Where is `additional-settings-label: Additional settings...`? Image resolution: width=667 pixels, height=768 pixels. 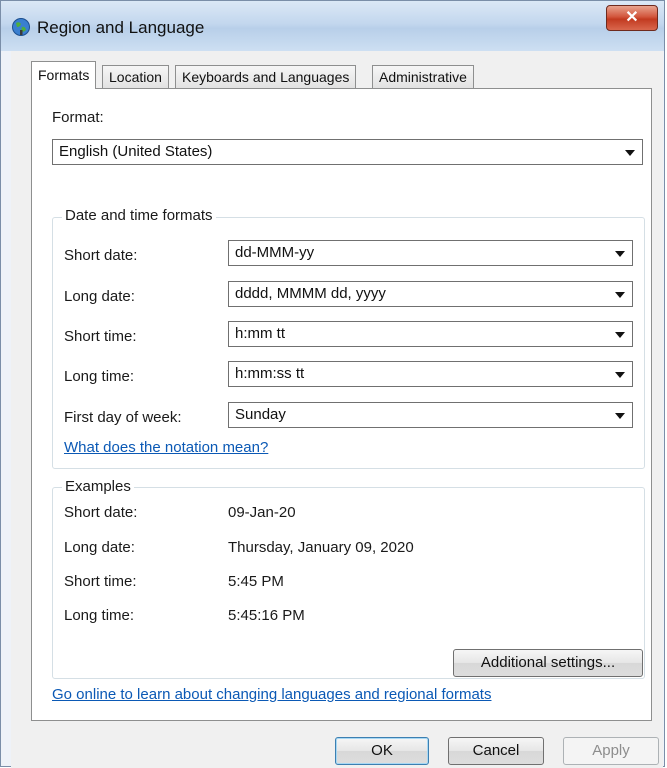 additional-settings-label: Additional settings... is located at coordinates (548, 662).